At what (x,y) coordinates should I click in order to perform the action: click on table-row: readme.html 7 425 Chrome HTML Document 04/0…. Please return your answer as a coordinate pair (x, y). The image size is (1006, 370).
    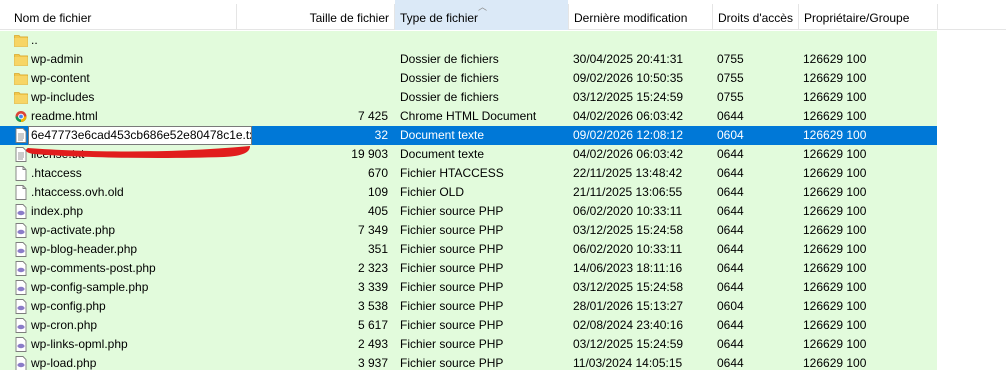
    Looking at the image, I should click on (468, 116).